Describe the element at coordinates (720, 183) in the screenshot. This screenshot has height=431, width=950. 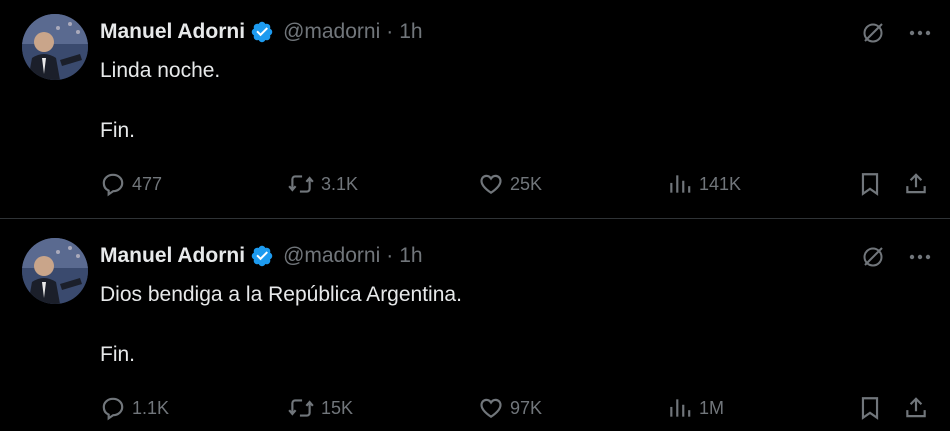
I see `views-count: 141K` at that location.